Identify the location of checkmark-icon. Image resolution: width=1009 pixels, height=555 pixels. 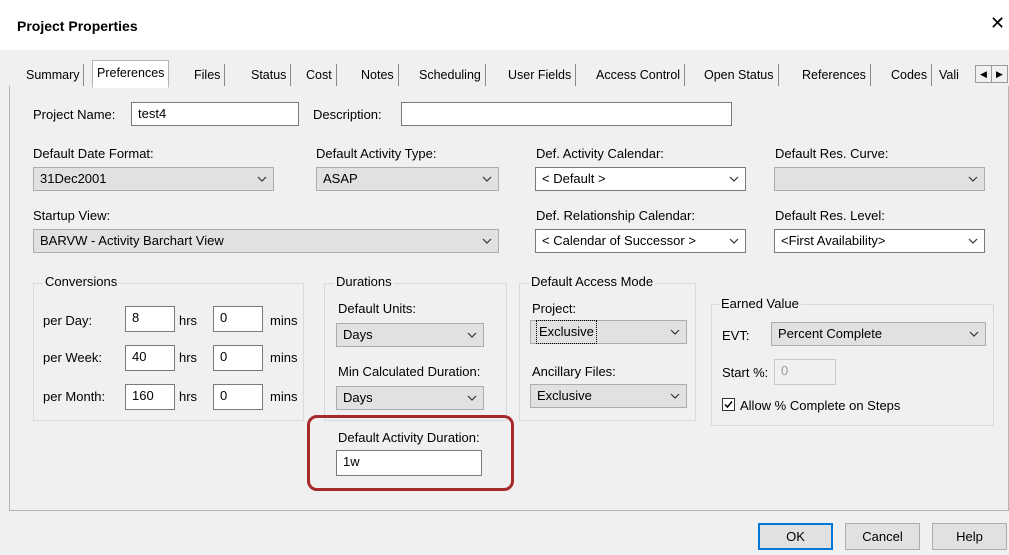
(728, 405).